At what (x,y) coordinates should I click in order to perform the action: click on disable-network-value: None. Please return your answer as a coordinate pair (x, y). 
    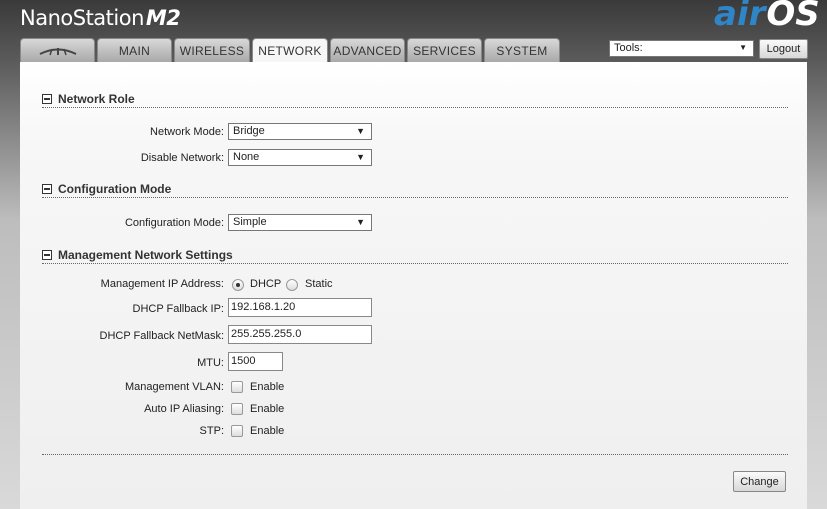
    Looking at the image, I should click on (246, 157).